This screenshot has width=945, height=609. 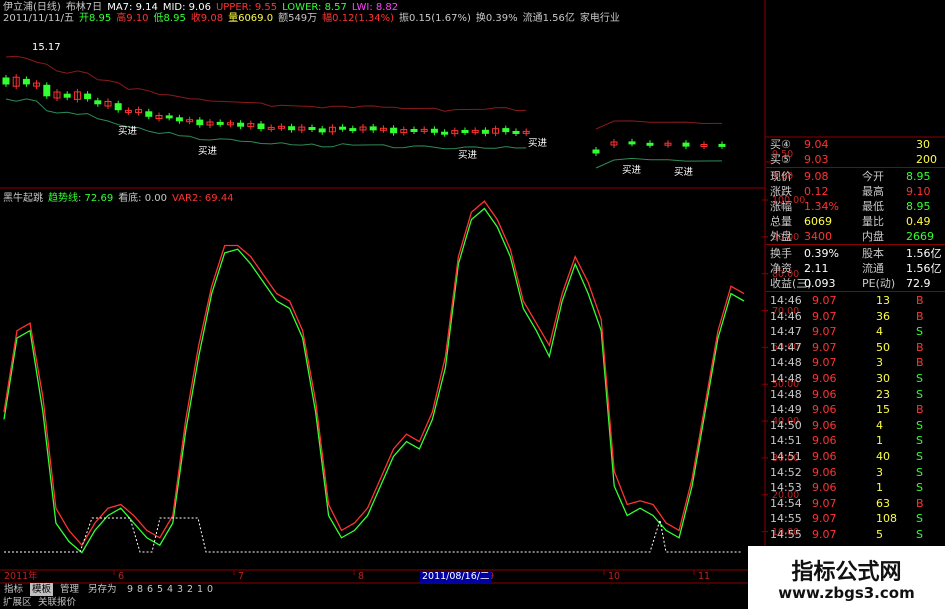 I want to click on header-field: LWI: 8.82, so click(x=375, y=7).